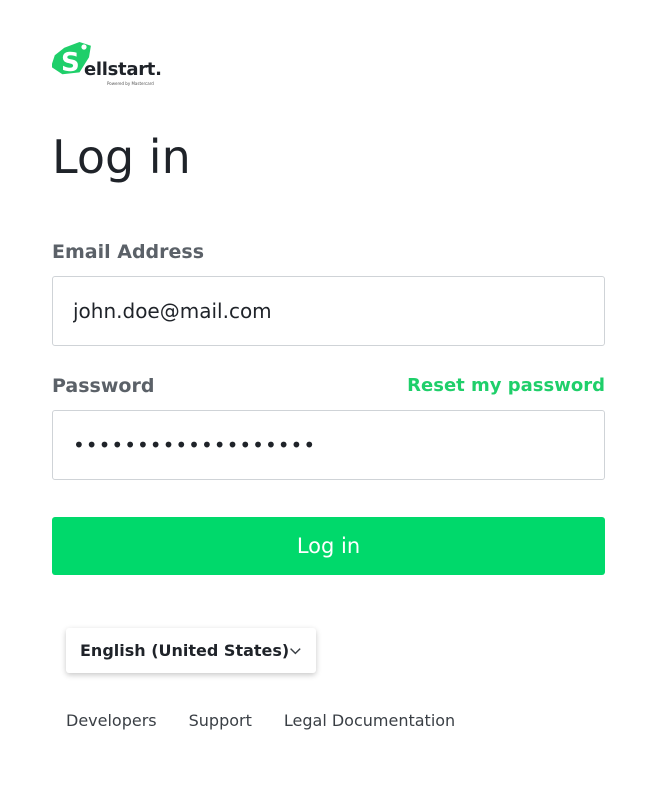 This screenshot has height=800, width=656. What do you see at coordinates (328, 311) in the screenshot?
I see `email-field` at bounding box center [328, 311].